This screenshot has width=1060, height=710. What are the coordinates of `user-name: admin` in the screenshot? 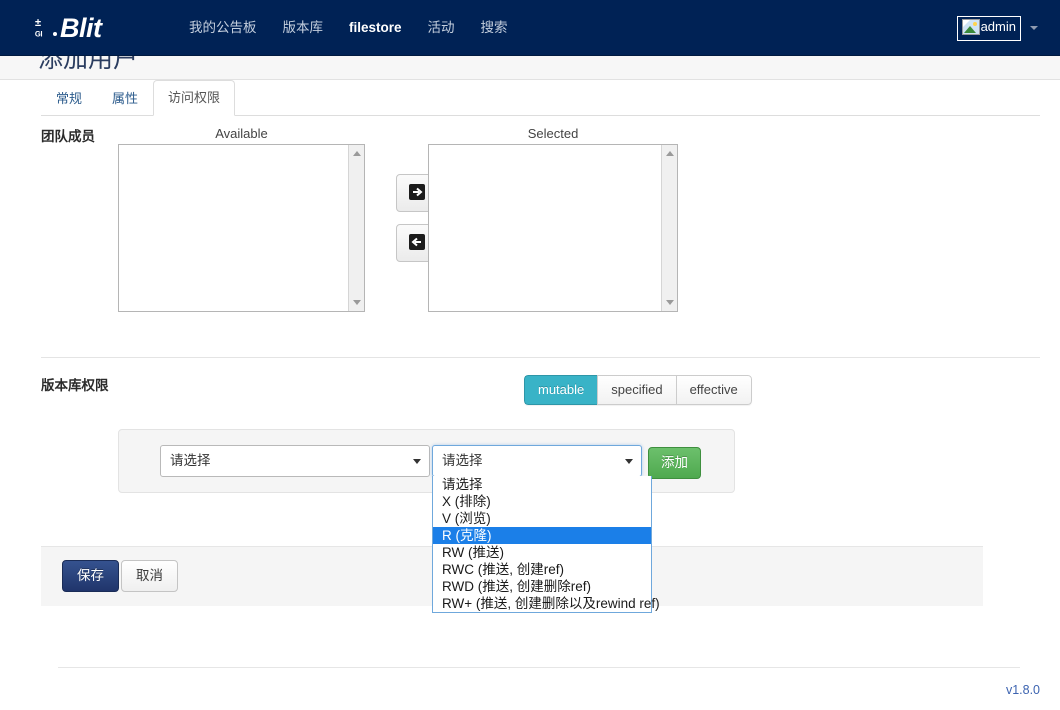 It's located at (998, 26).